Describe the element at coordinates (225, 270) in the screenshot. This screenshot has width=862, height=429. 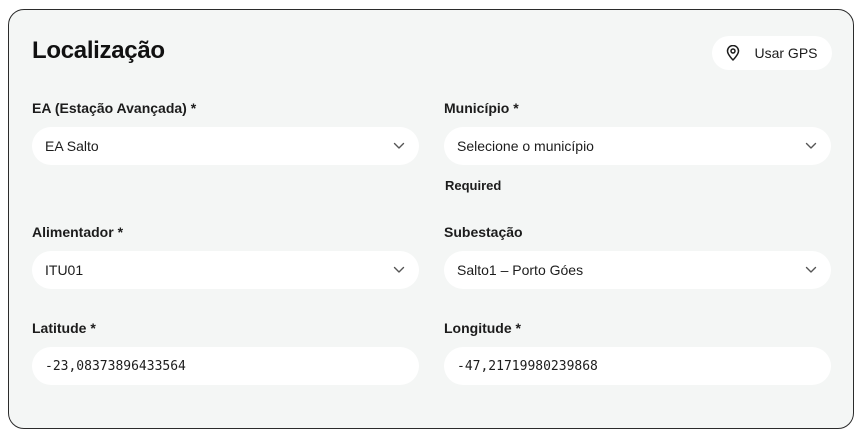
I see `alimentador-select: ITU01` at that location.